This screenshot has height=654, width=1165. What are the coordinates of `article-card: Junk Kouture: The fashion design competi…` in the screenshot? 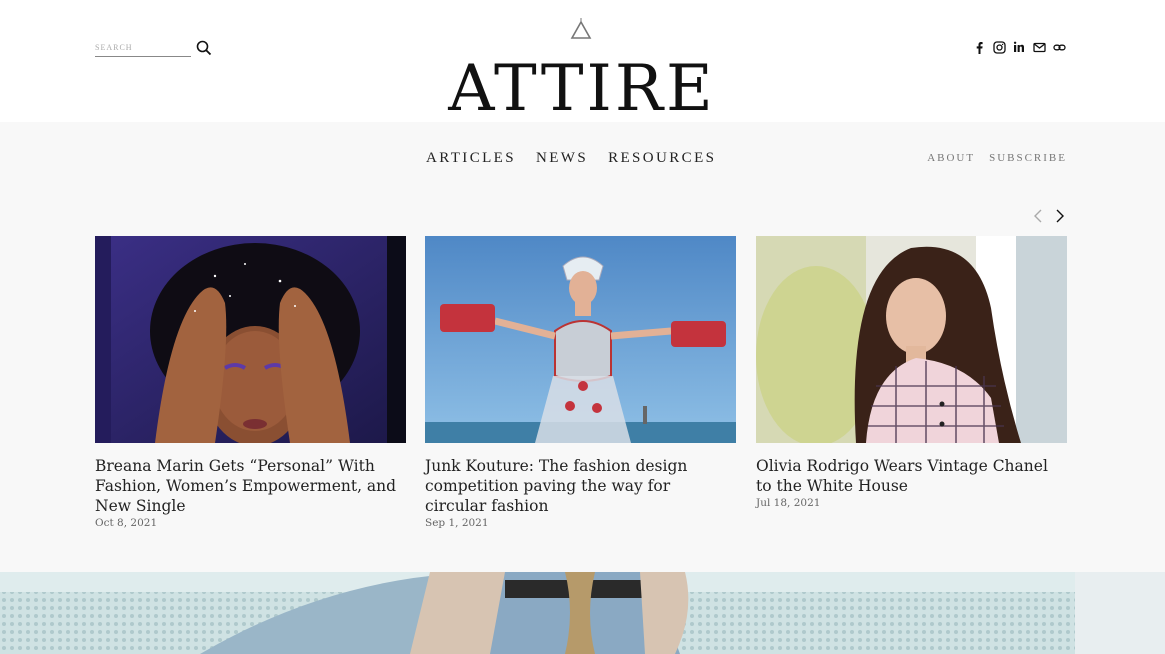 It's located at (580, 382).